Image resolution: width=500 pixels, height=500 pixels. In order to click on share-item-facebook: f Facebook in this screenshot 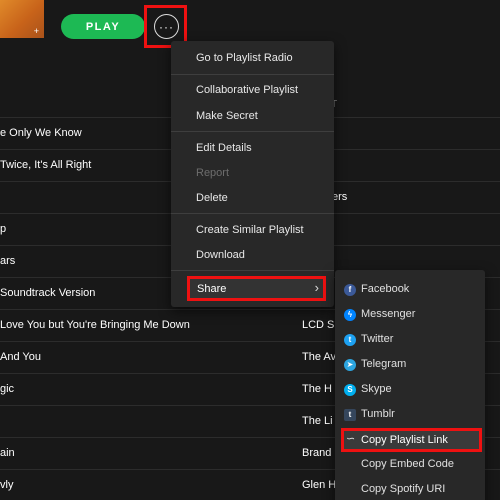, I will do `click(410, 290)`.